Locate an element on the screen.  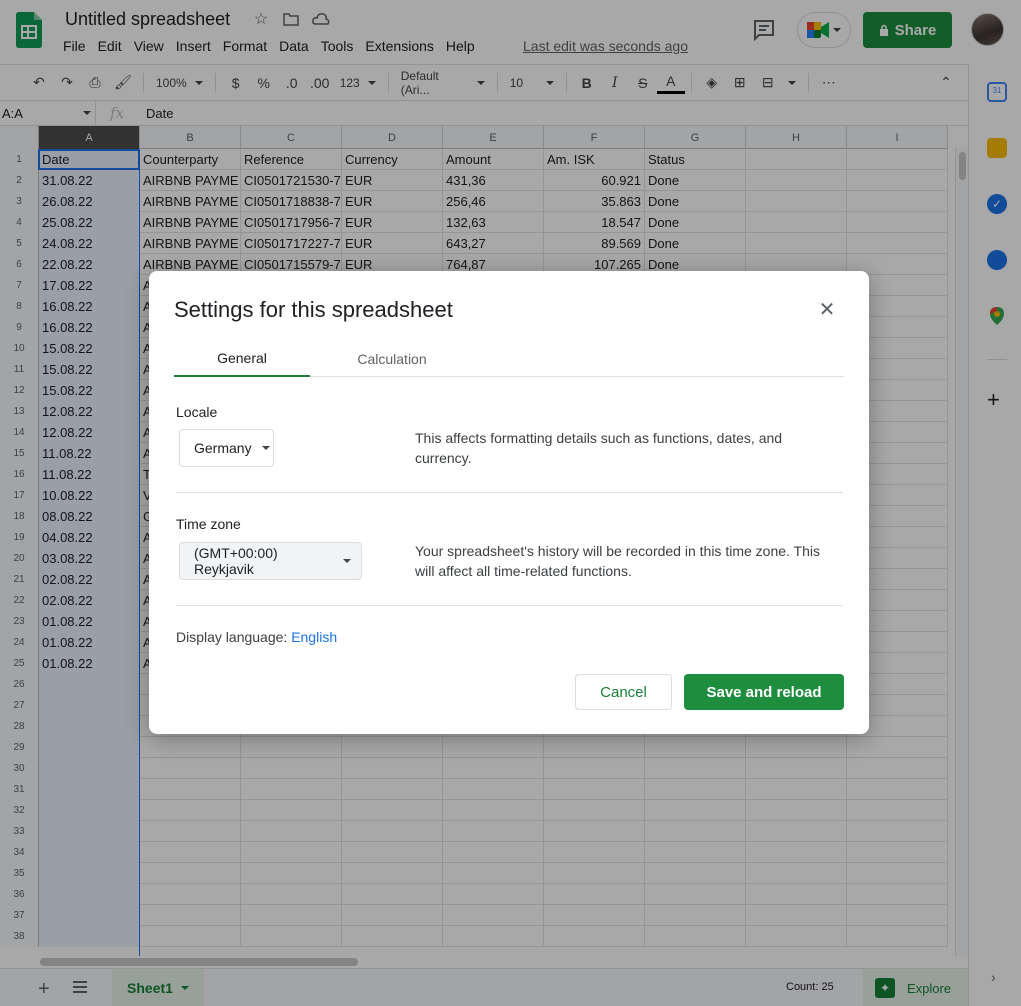
close-icon: ✕ is located at coordinates (827, 310).